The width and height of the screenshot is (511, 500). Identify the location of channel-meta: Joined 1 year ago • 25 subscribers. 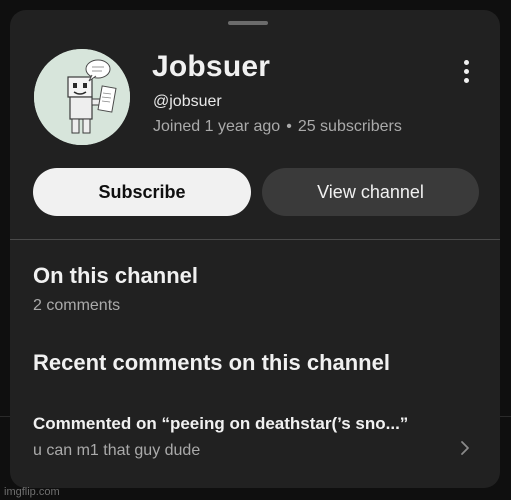
(277, 127).